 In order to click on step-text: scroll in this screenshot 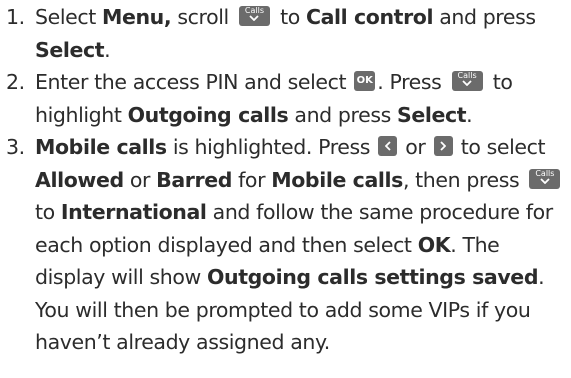, I will do `click(203, 17)`.